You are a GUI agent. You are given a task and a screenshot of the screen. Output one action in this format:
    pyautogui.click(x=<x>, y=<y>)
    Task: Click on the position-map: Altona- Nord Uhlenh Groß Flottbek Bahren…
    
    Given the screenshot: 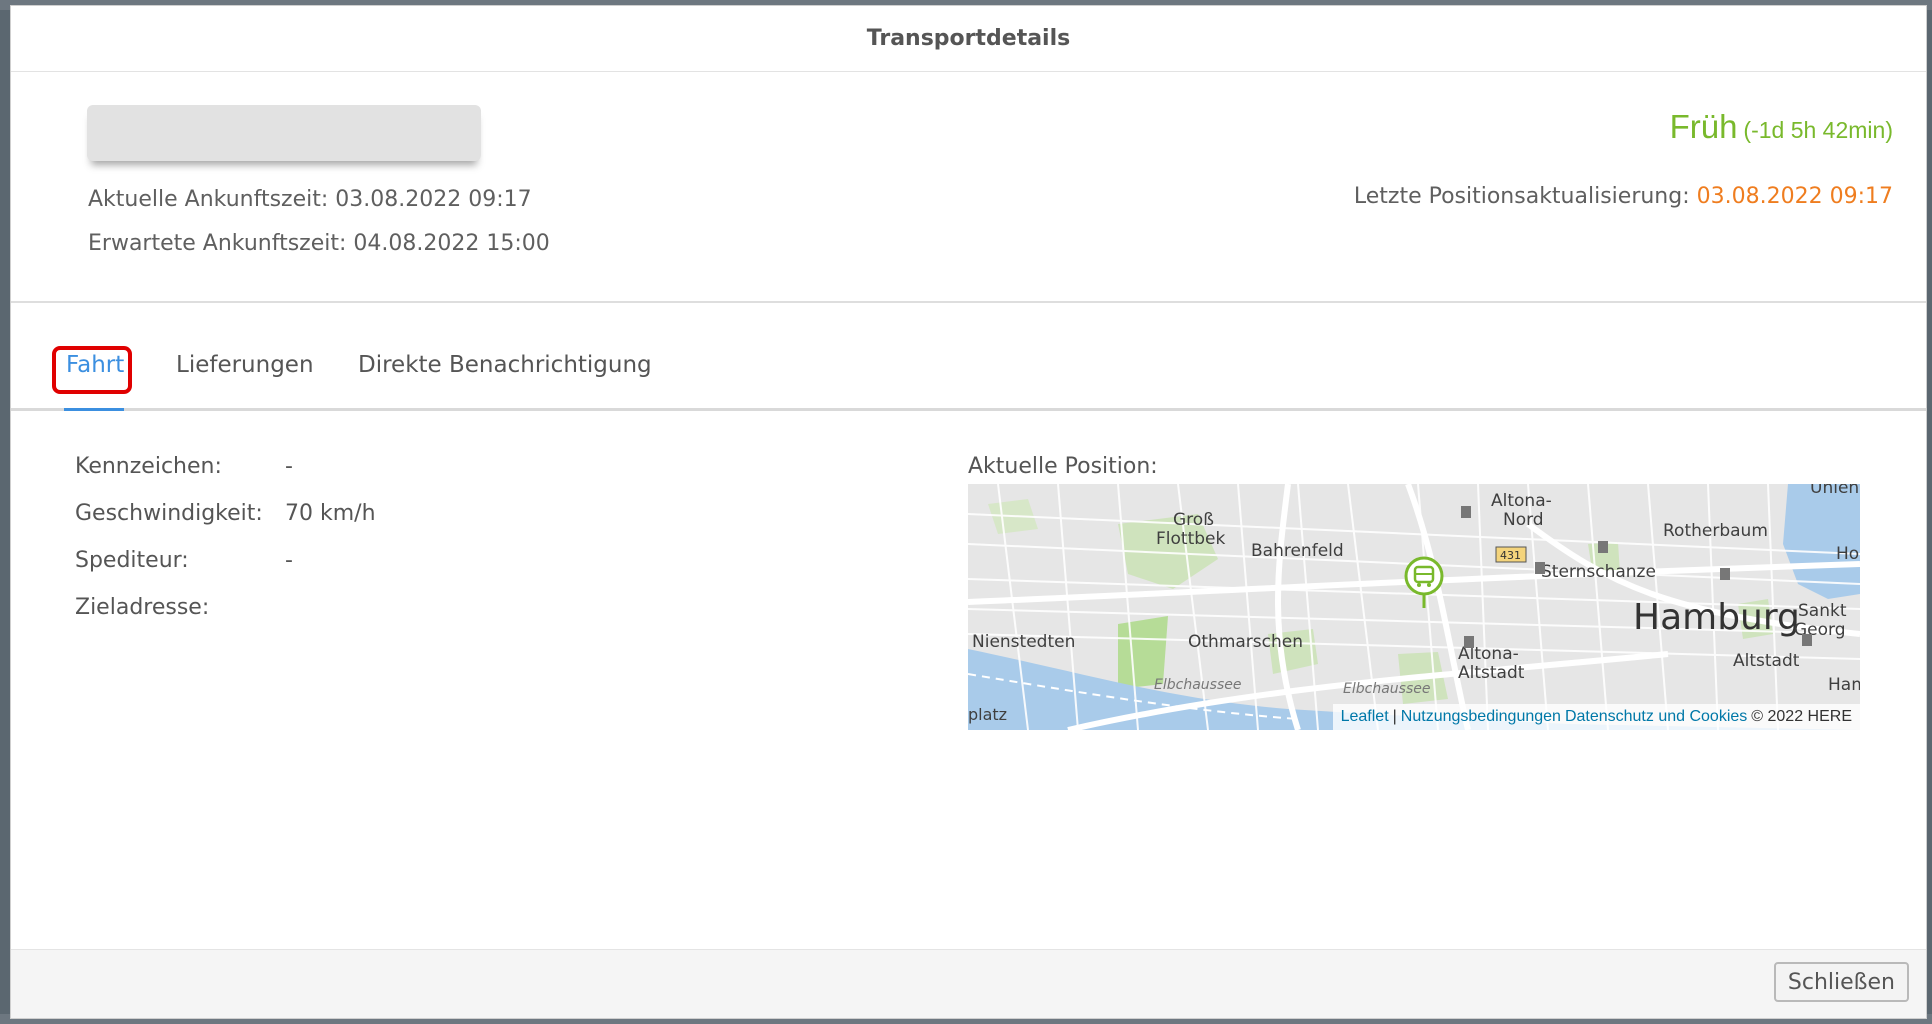 What is the action you would take?
    pyautogui.click(x=1414, y=607)
    